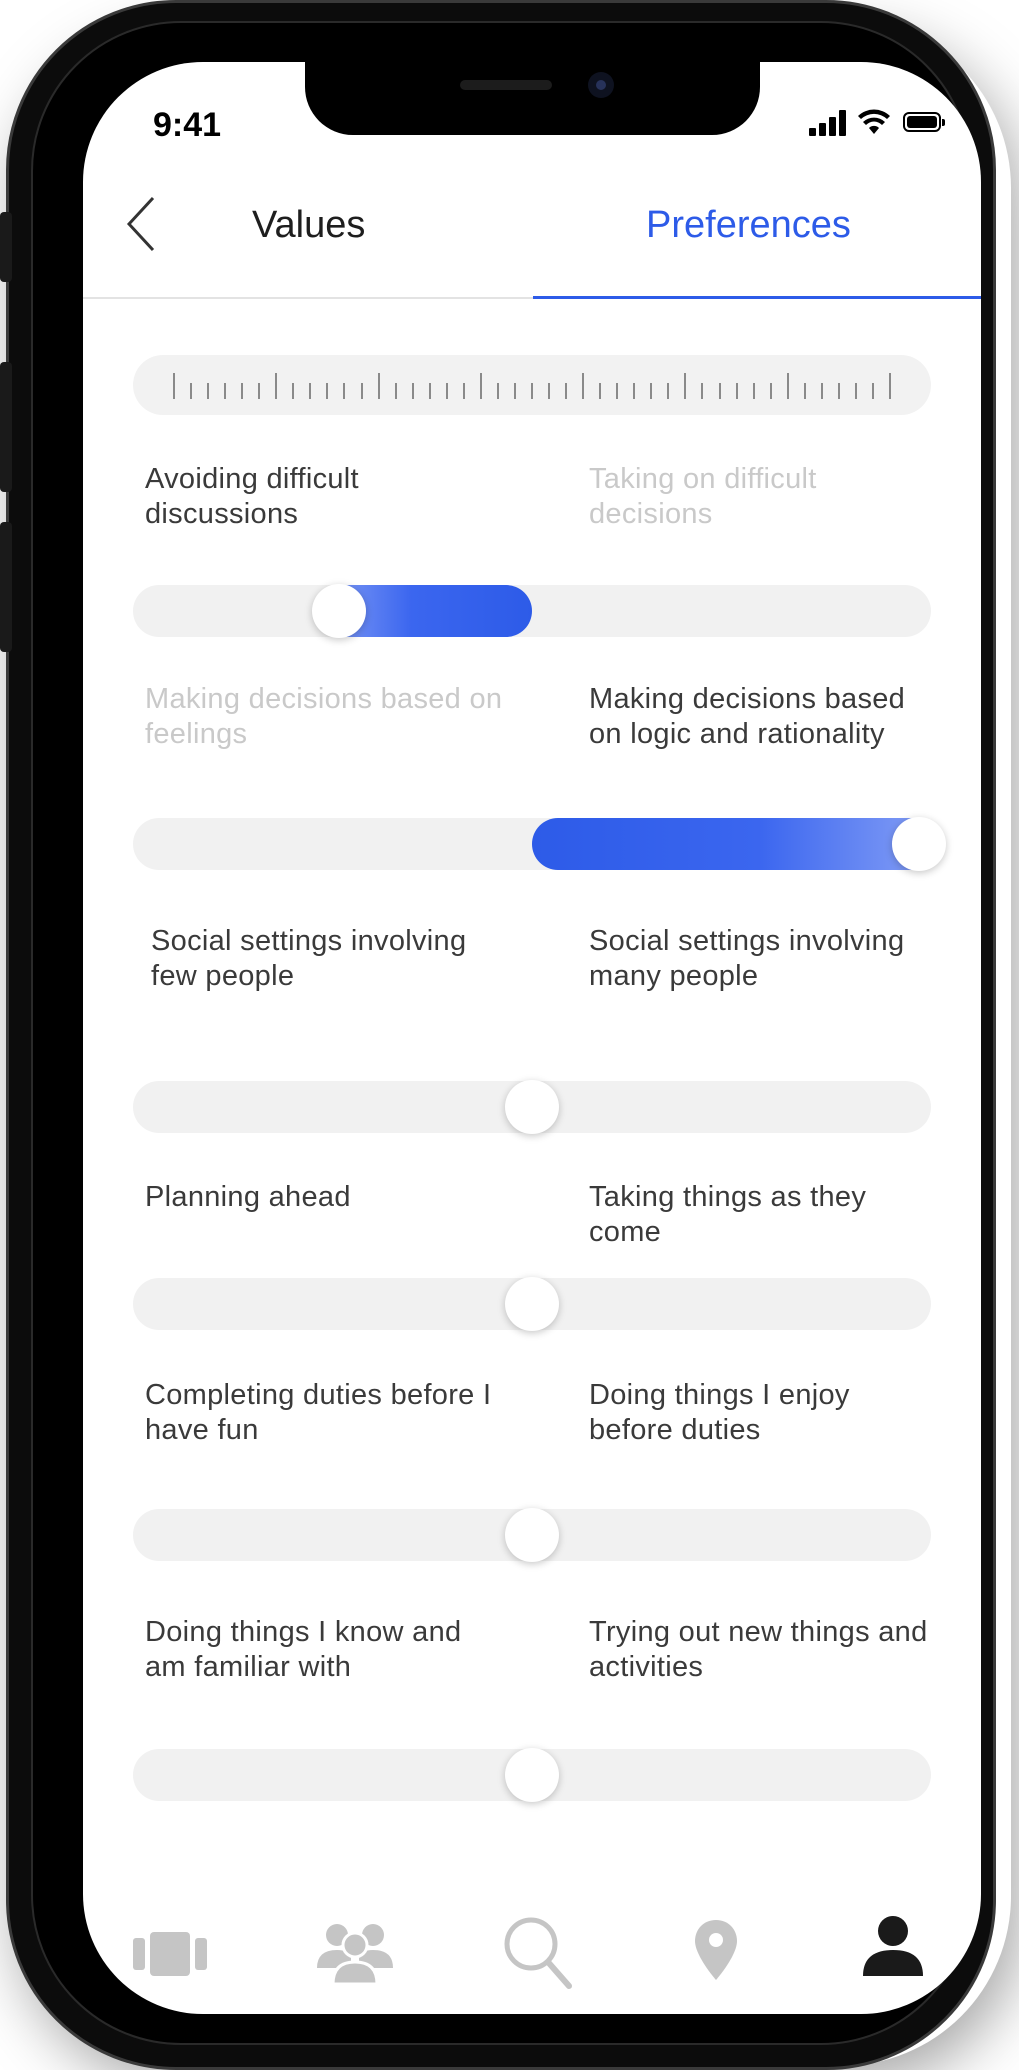 Image resolution: width=1019 pixels, height=2070 pixels. I want to click on preference-left-label: Doing things I know and am familiar with, so click(303, 1649).